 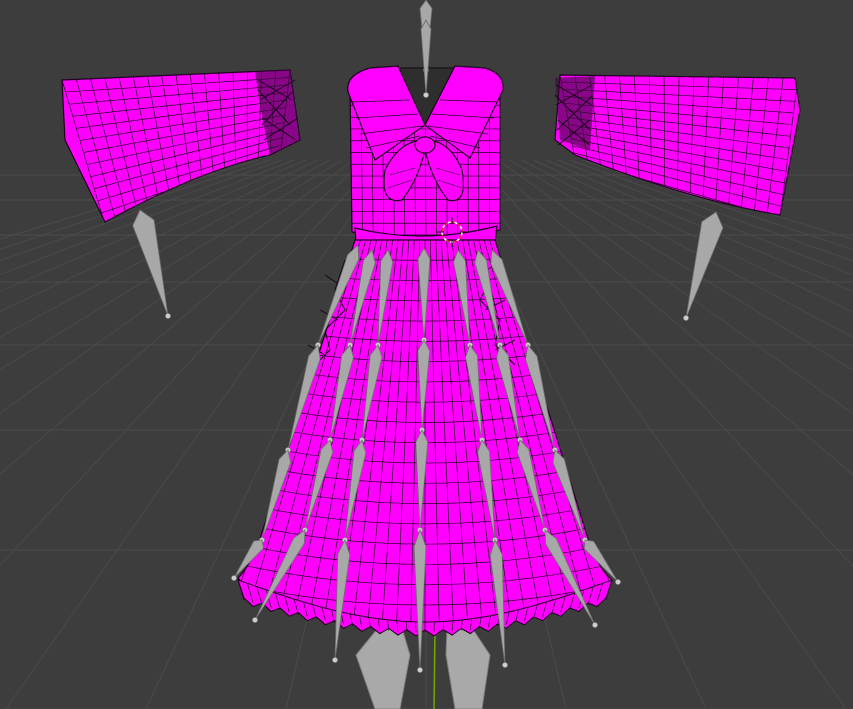 I want to click on left-sleeve, so click(x=181, y=146).